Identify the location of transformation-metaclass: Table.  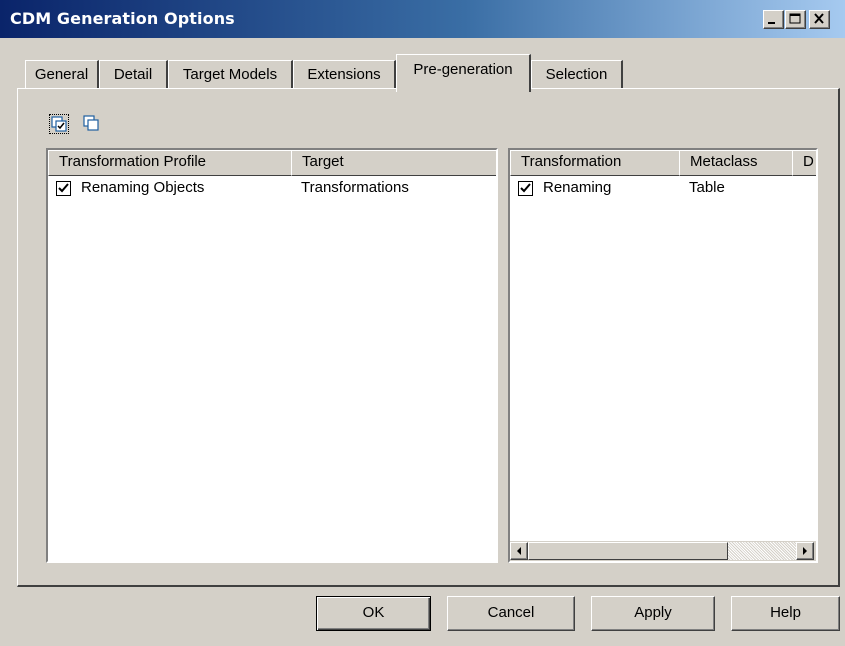
(707, 187).